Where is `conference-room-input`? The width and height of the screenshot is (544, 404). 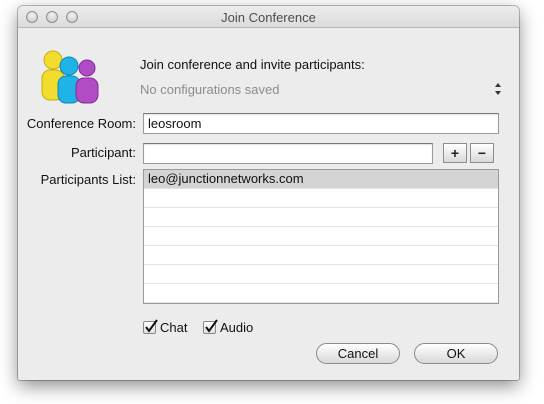
conference-room-input is located at coordinates (321, 123).